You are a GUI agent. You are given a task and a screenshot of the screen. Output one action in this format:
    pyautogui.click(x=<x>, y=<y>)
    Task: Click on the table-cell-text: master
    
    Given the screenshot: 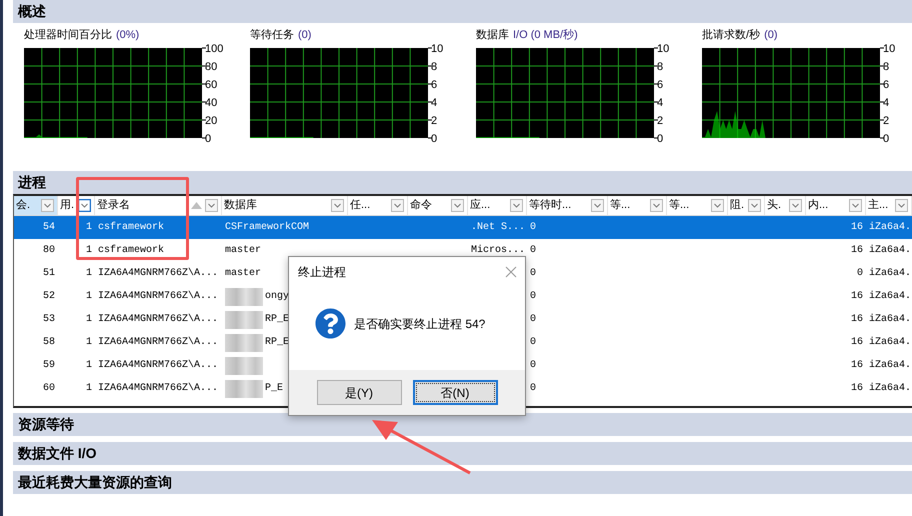 What is the action you would take?
    pyautogui.click(x=243, y=274)
    